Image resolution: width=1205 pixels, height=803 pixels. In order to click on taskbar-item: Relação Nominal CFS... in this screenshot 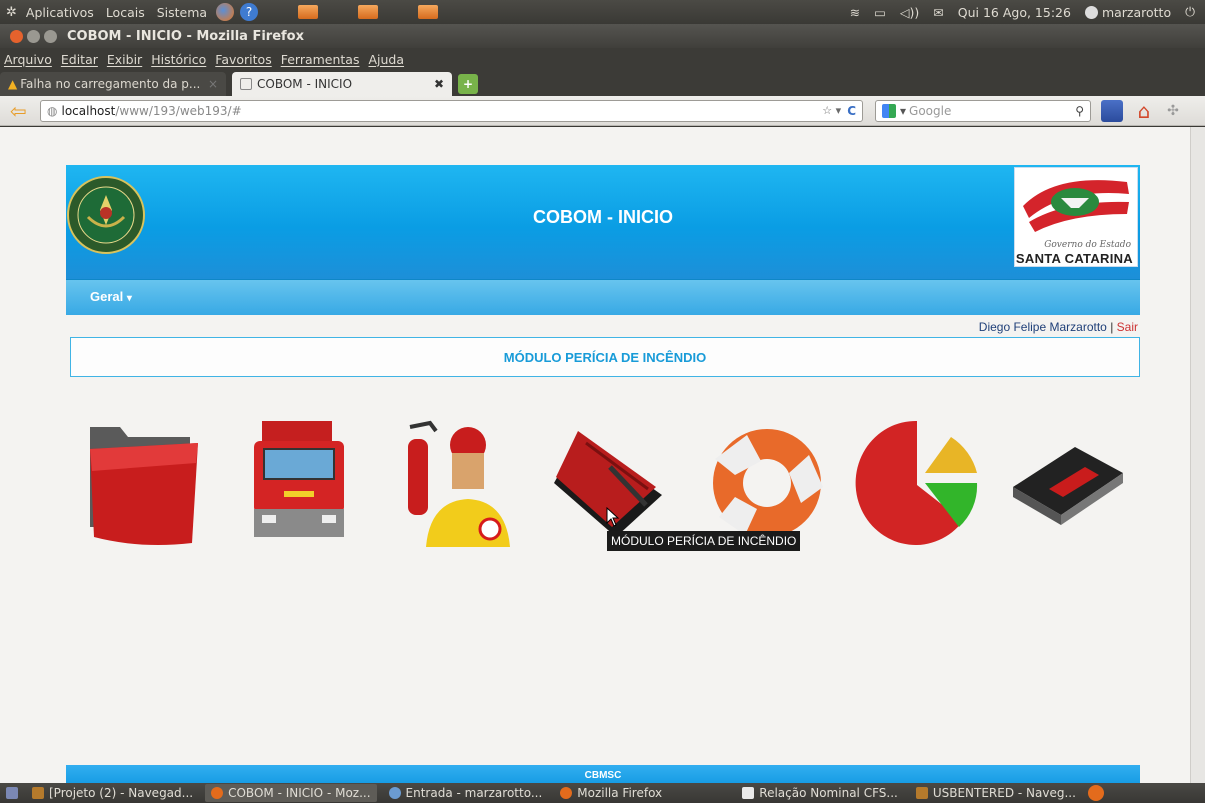, I will do `click(820, 793)`.